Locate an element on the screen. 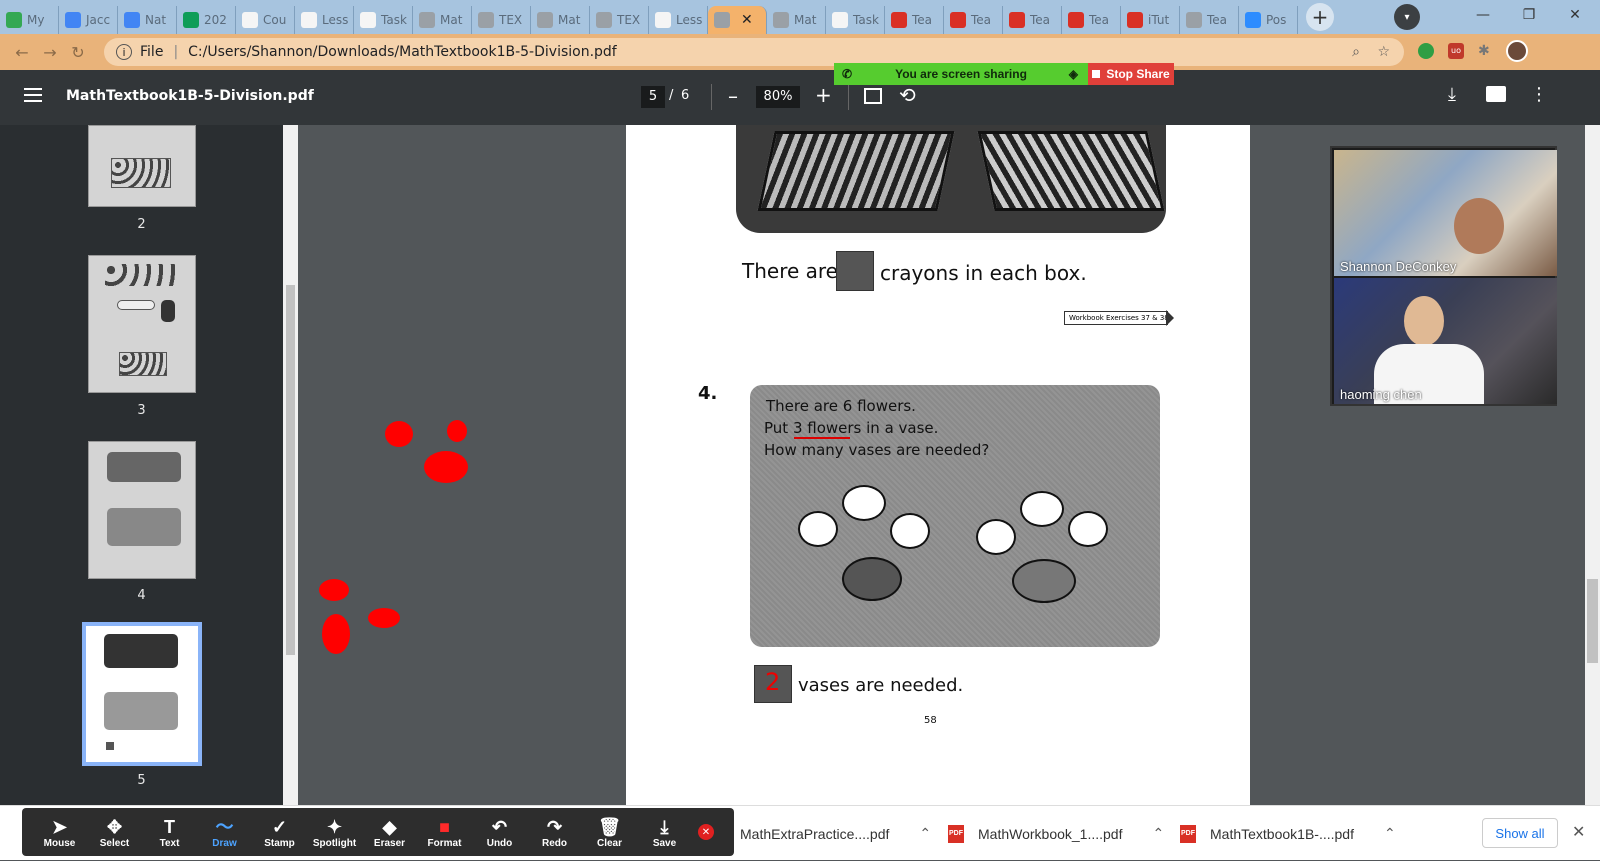  ublock-icon: uo is located at coordinates (1456, 51).